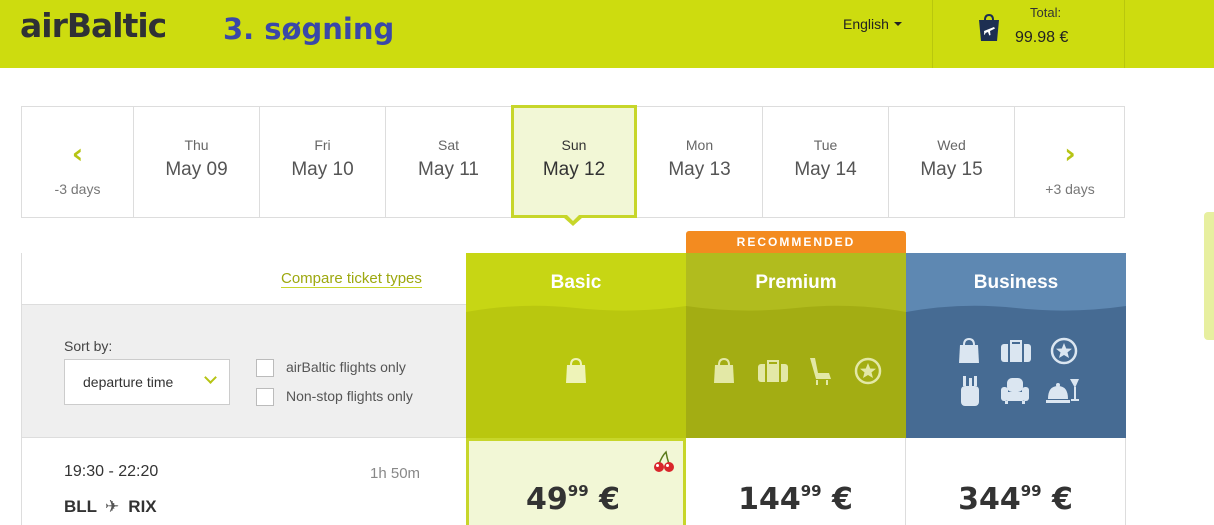 The height and width of the screenshot is (525, 1214). What do you see at coordinates (346, 367) in the screenshot?
I see `airbaltic-only-label: airBaltic flights only` at bounding box center [346, 367].